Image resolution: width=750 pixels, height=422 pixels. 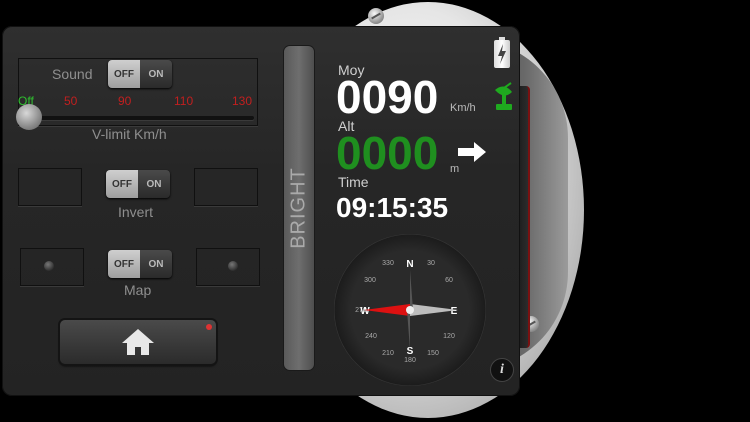 What do you see at coordinates (388, 353) in the screenshot?
I see `compass-tick: 210` at bounding box center [388, 353].